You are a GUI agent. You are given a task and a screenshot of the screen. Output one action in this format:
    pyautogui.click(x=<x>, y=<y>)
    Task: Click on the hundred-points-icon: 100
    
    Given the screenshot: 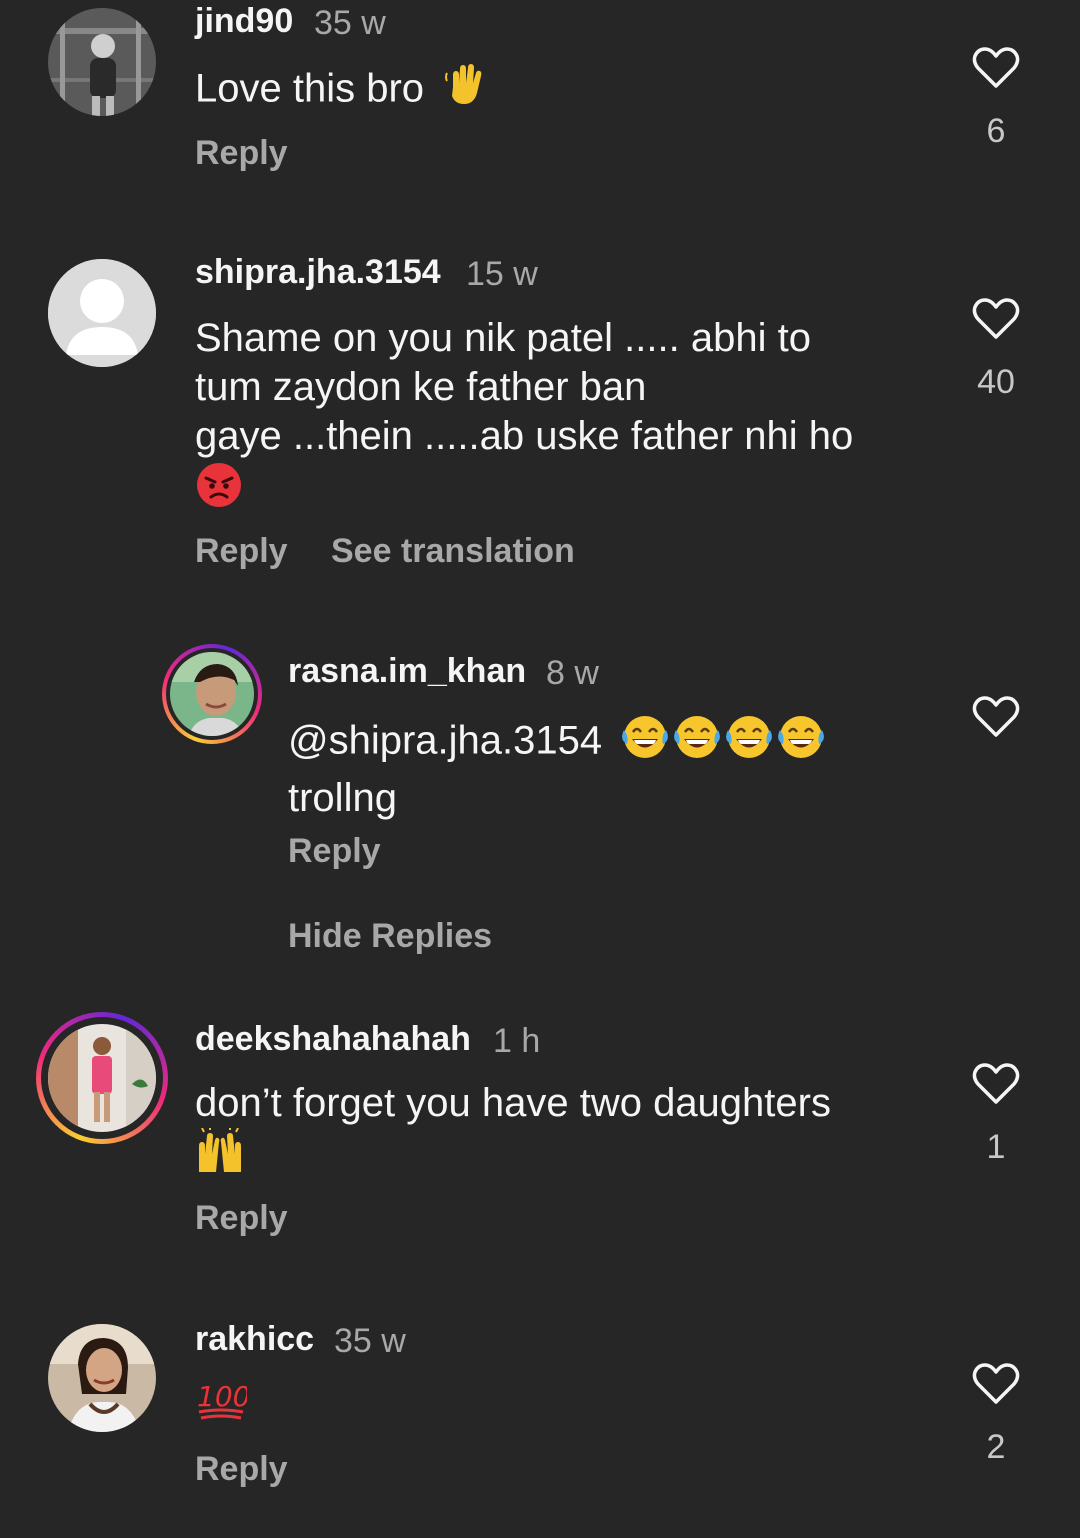 What is the action you would take?
    pyautogui.click(x=222, y=1405)
    